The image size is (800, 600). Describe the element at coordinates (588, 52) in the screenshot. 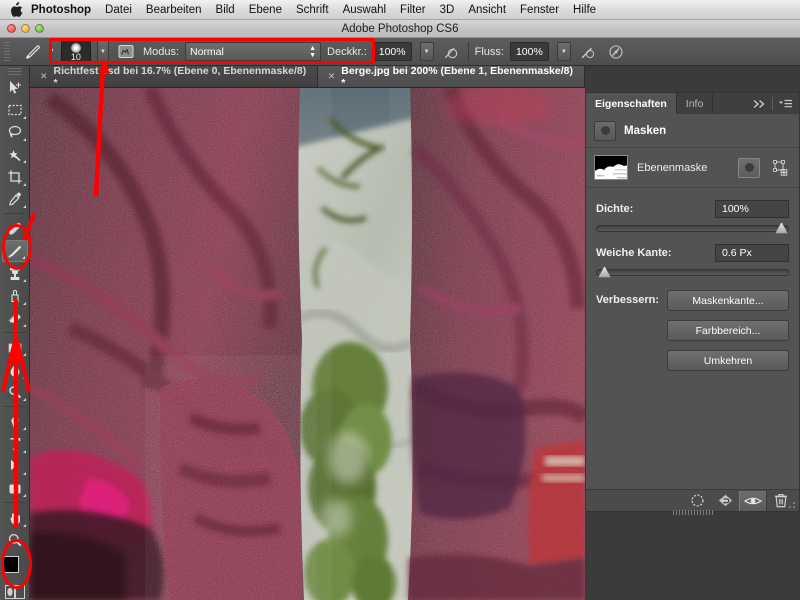

I see `airbrush-icon` at that location.